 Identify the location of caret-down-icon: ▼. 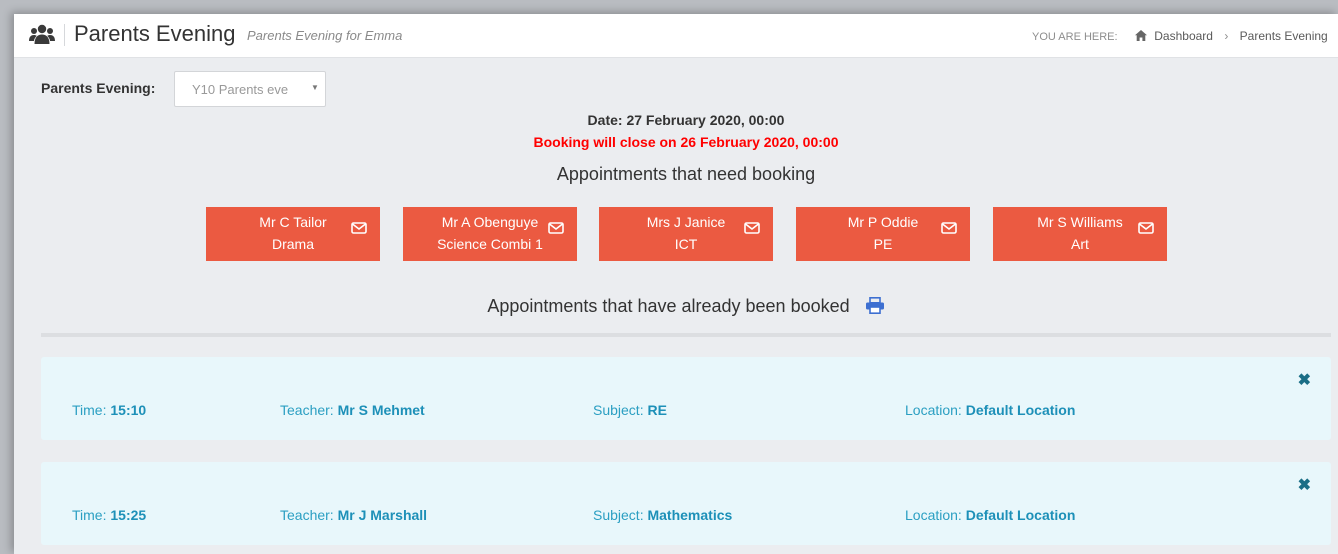
(315, 87).